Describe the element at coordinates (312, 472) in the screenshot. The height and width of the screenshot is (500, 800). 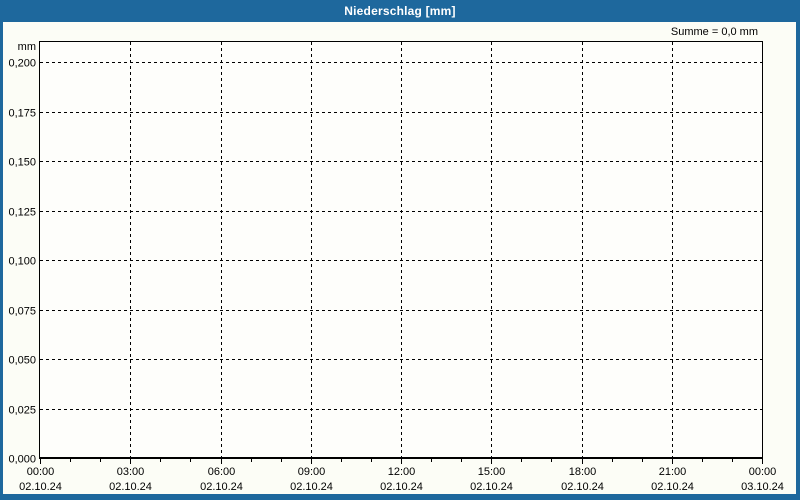
I see `x-axis-time-label: 09:00` at that location.